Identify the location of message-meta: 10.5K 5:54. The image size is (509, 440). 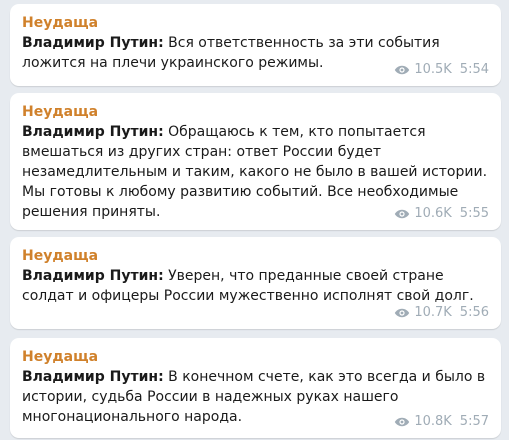
(441, 70).